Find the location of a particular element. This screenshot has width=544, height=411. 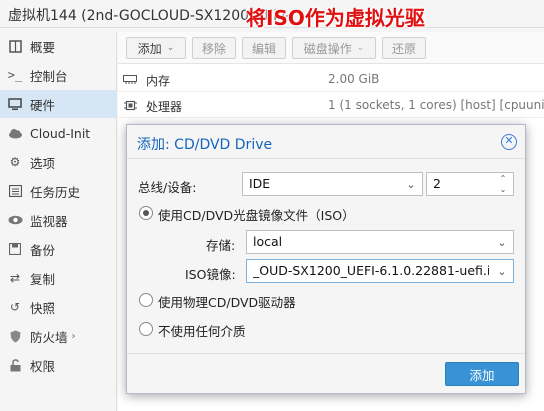

iso-radio is located at coordinates (146, 213).